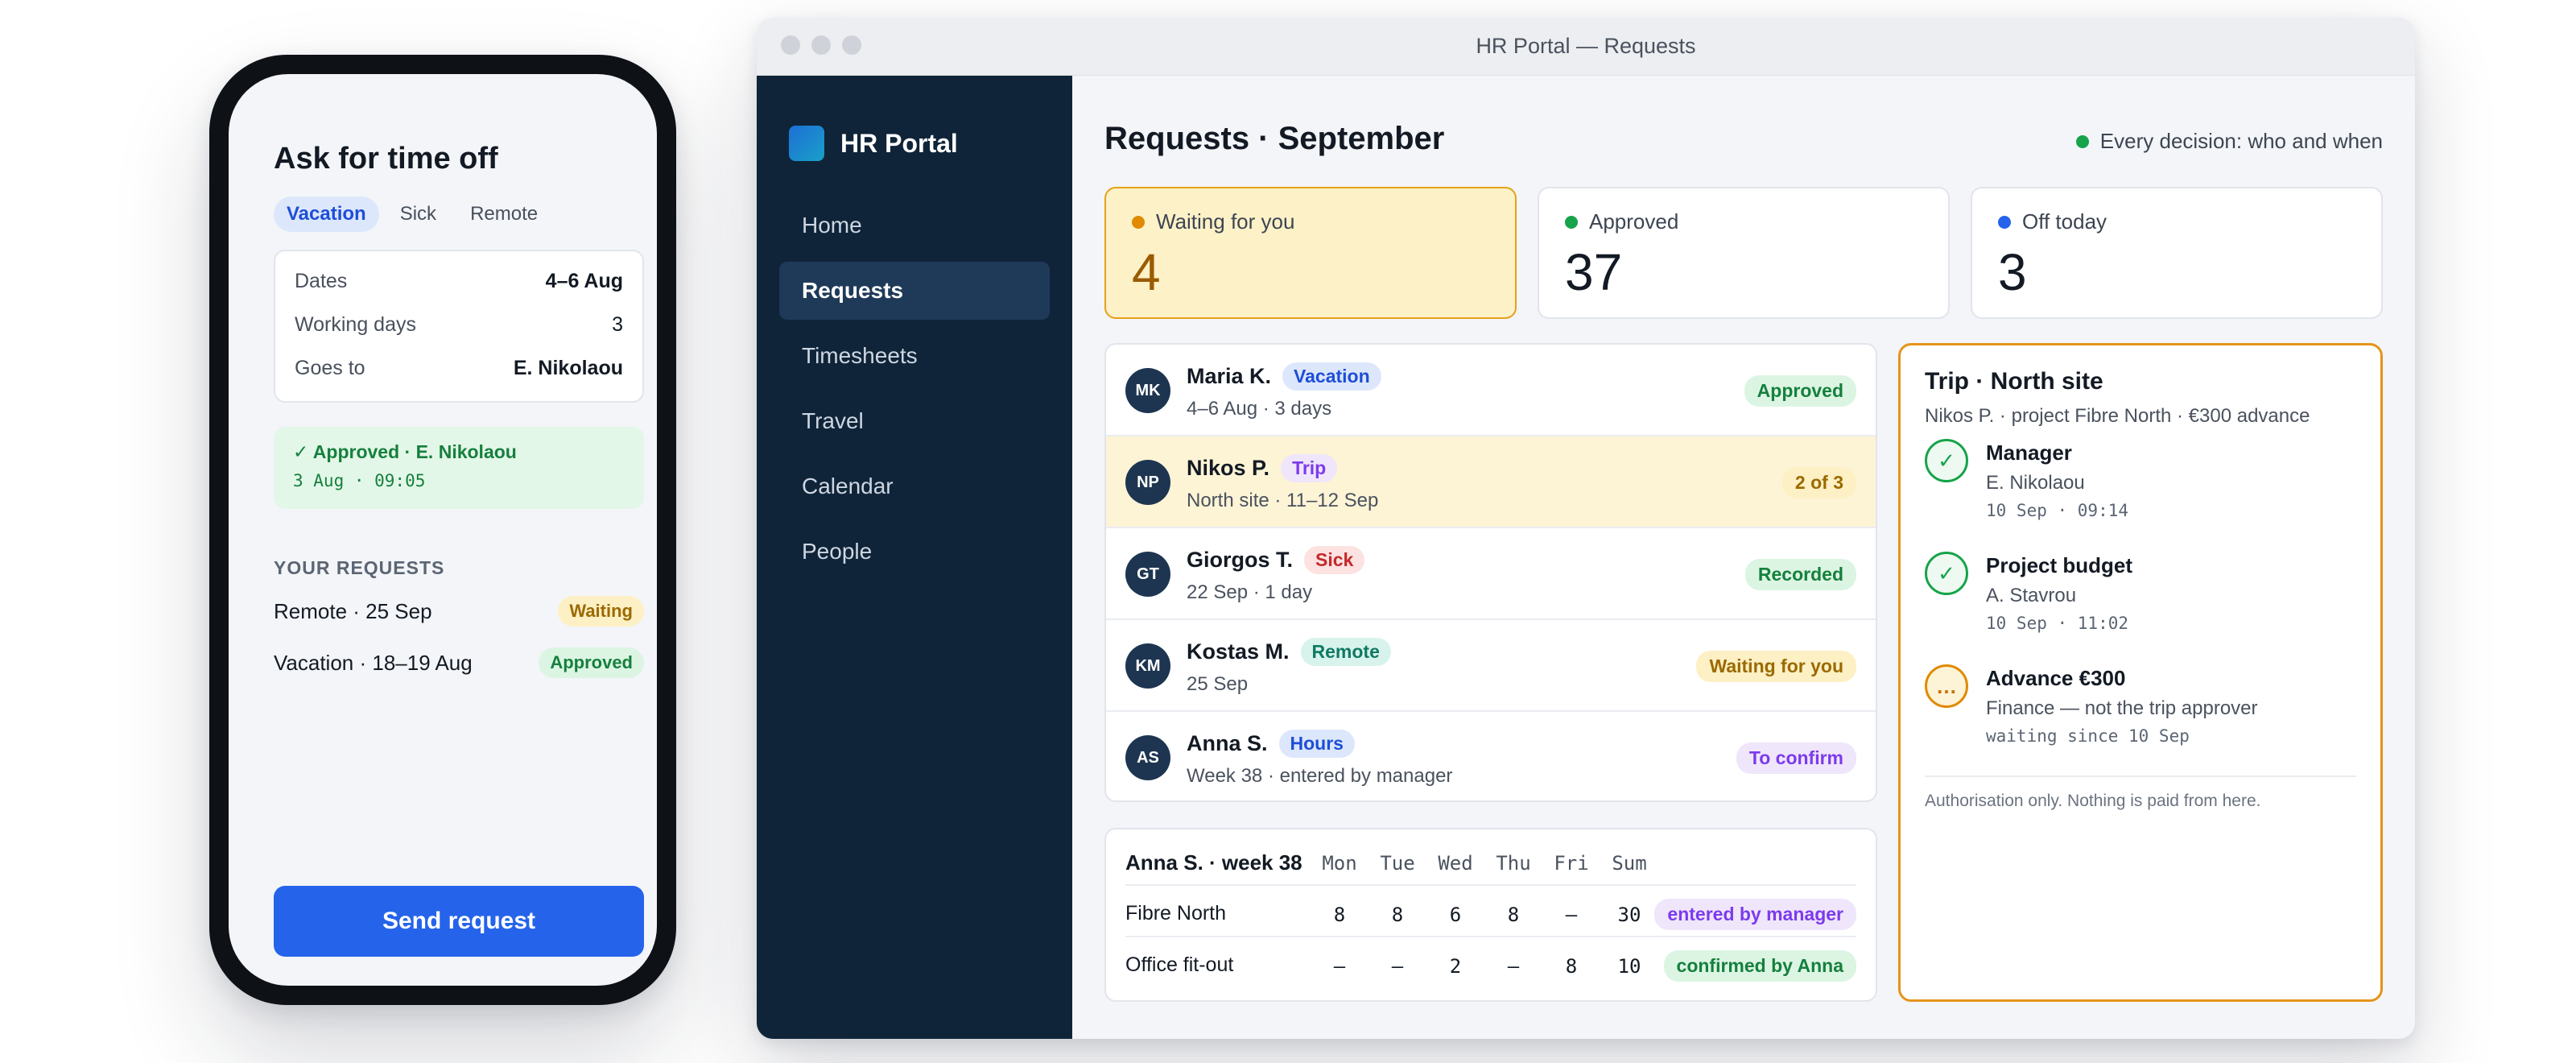  What do you see at coordinates (2064, 221) in the screenshot?
I see `stat-label: Off today` at bounding box center [2064, 221].